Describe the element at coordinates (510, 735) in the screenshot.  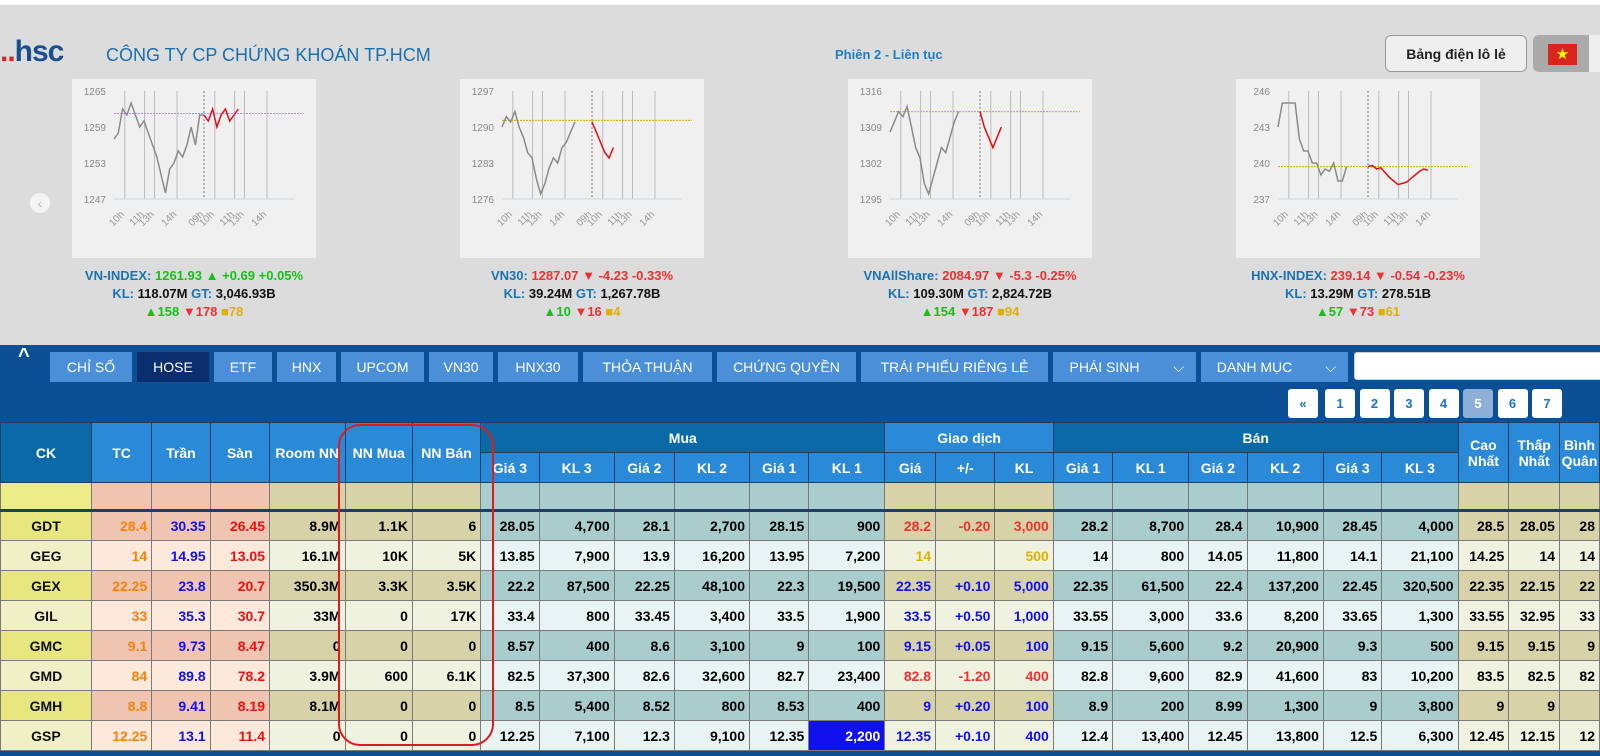
I see `cell: 12.25` at that location.